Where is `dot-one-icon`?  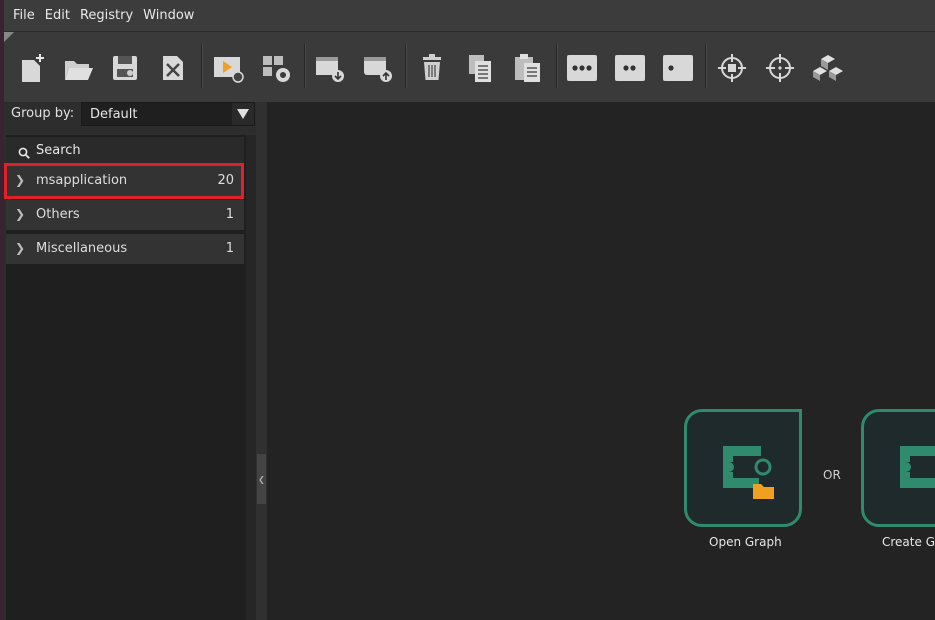 dot-one-icon is located at coordinates (678, 68).